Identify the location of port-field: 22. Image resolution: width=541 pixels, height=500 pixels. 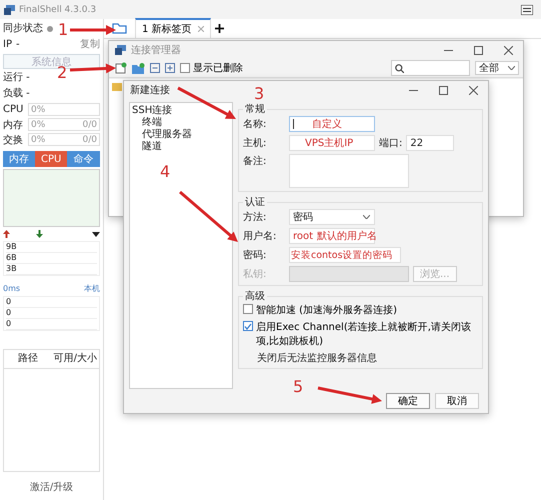
(430, 143).